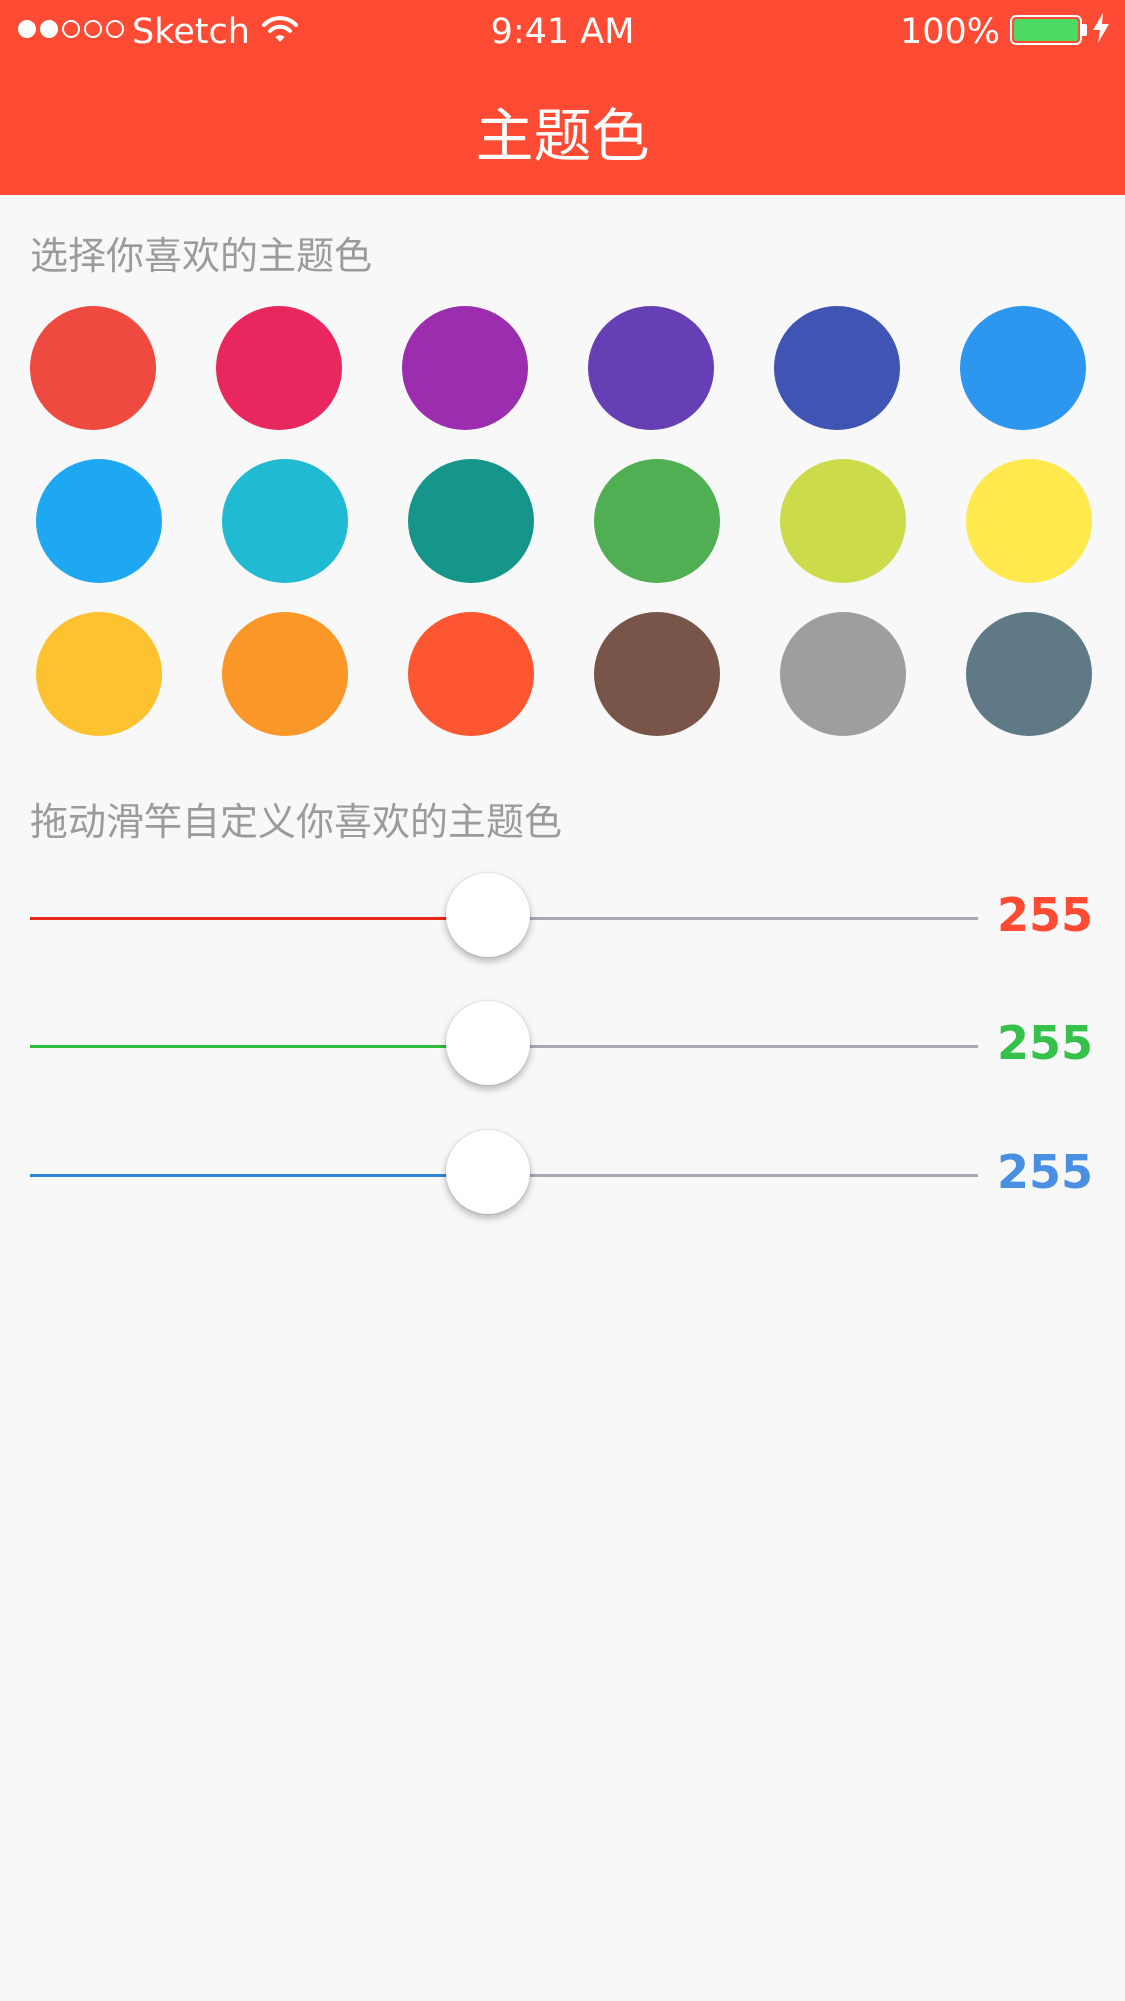  Describe the element at coordinates (488, 1172) in the screenshot. I see `blue-slider-thumb` at that location.